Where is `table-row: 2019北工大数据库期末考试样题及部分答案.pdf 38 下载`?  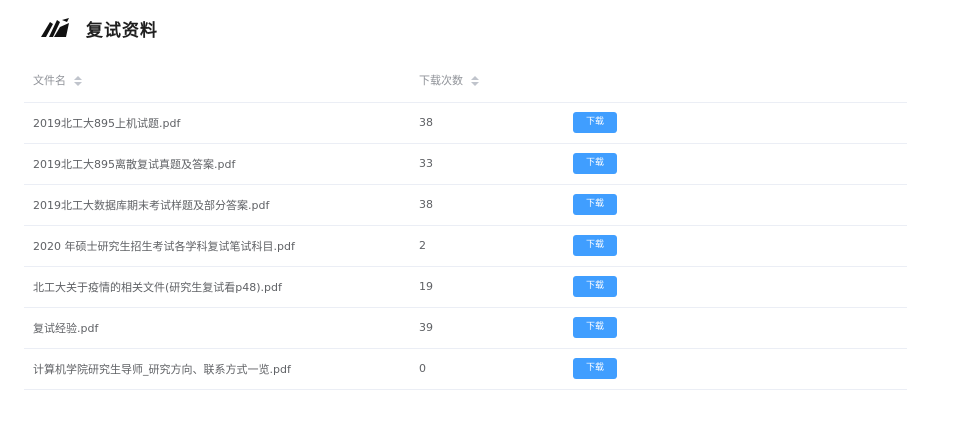
table-row: 2019北工大数据库期末考试样题及部分答案.pdf 38 下载 is located at coordinates (465, 205).